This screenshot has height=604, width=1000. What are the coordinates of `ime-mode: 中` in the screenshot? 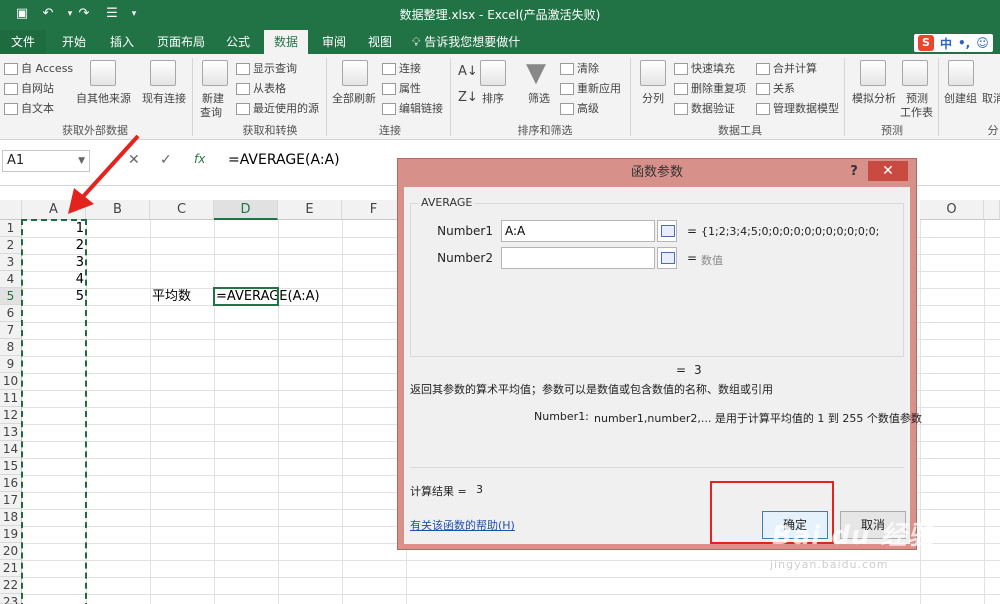 It's located at (946, 43).